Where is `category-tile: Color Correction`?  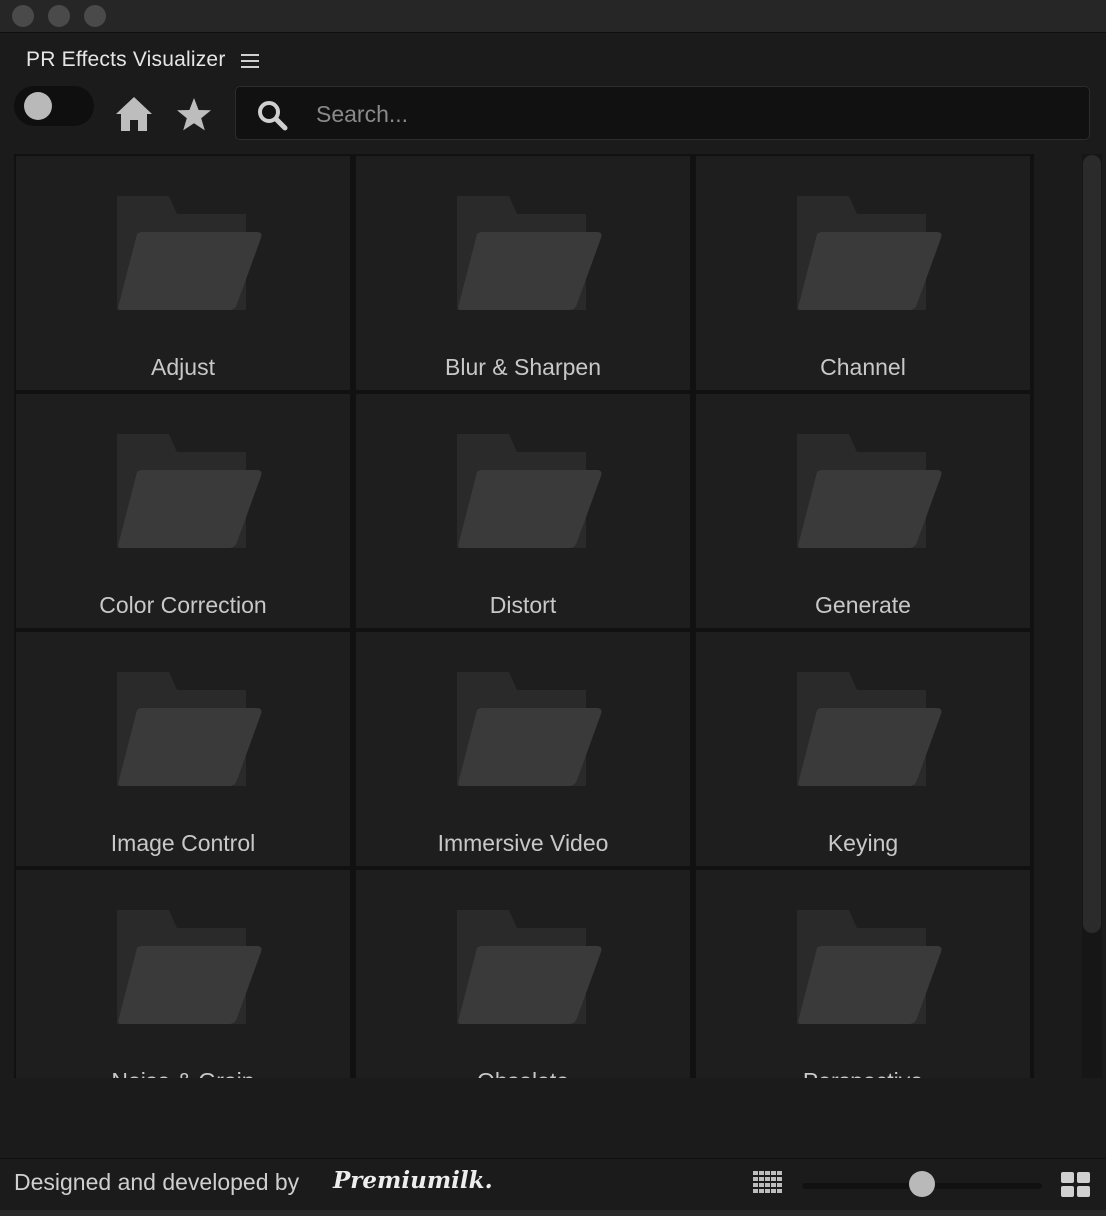 category-tile: Color Correction is located at coordinates (183, 511).